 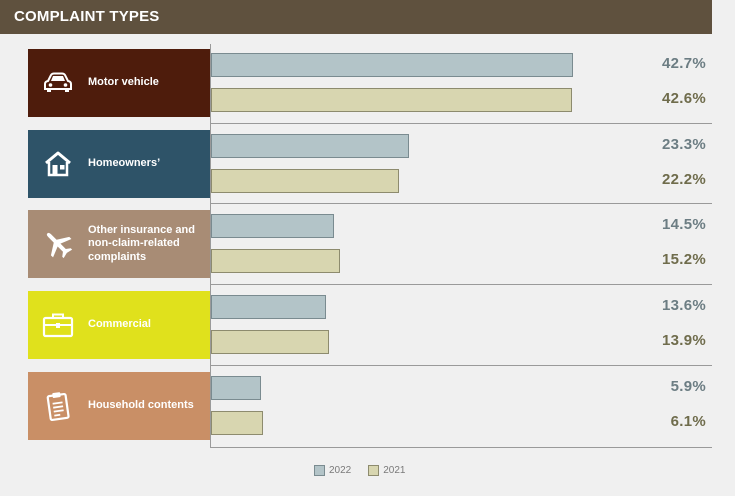 I want to click on value-label-2021-commercial: 13.9%, so click(x=683, y=340).